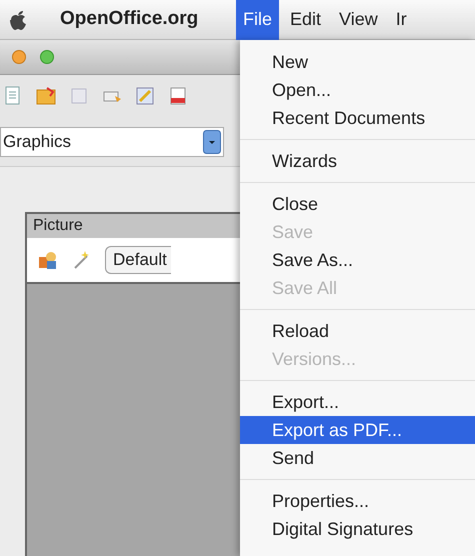  I want to click on menu-title: Ir, so click(401, 20).